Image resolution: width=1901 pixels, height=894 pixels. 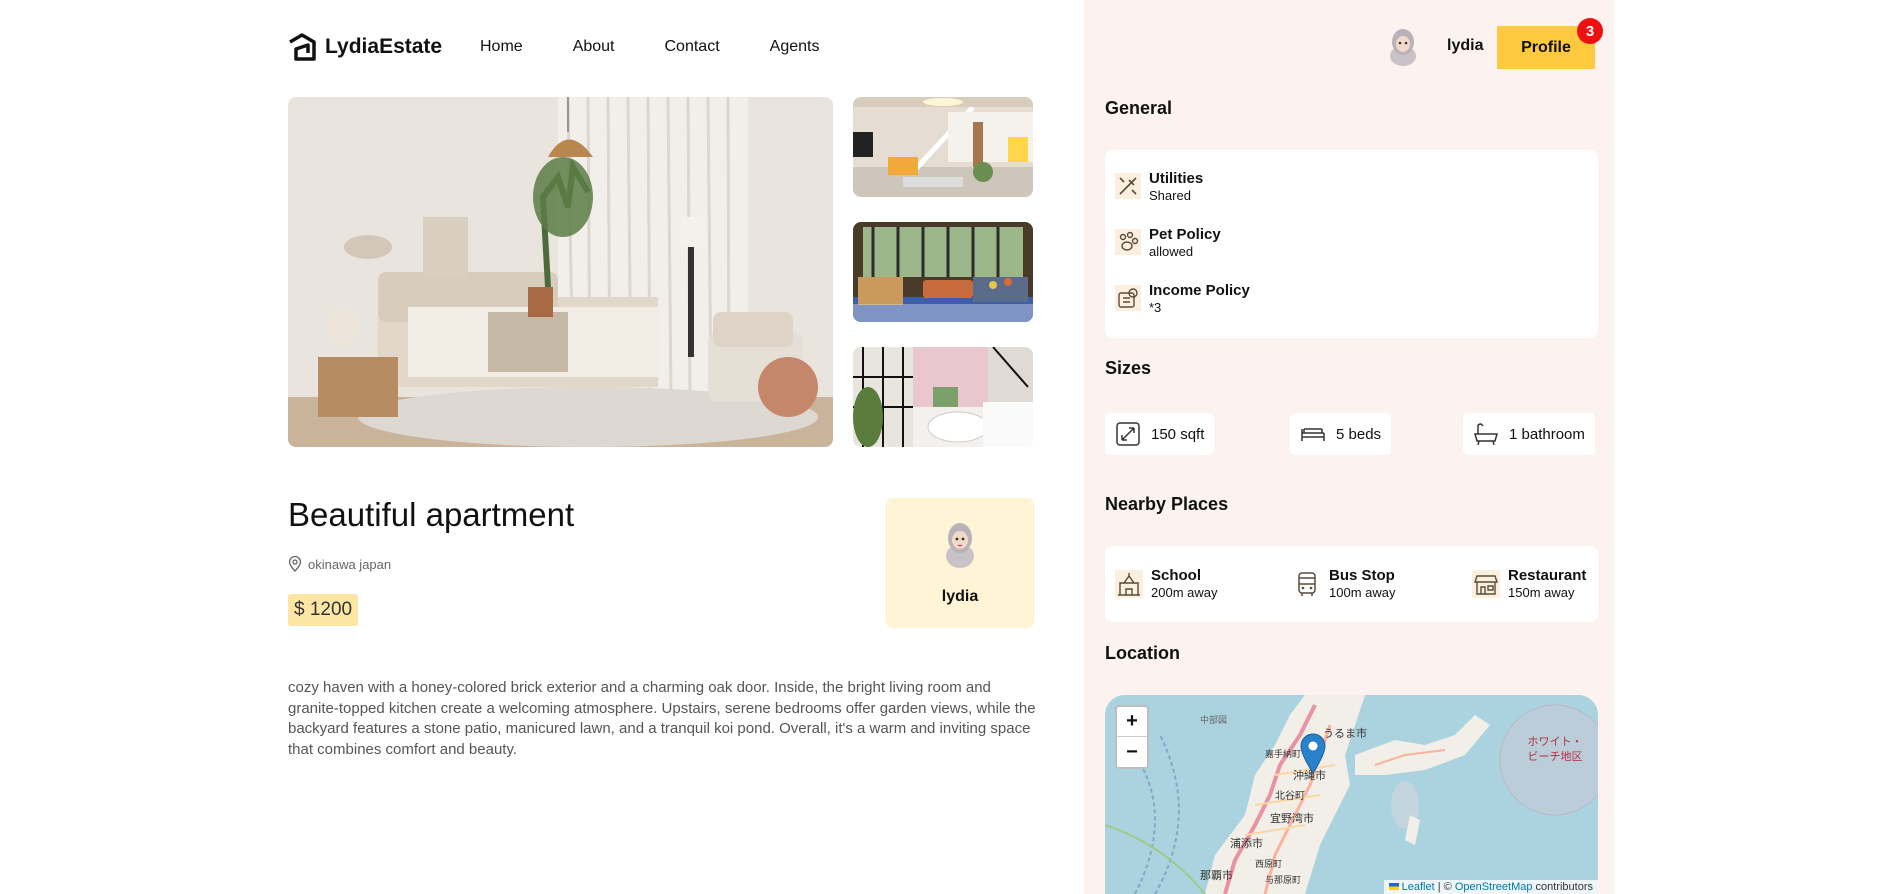 I want to click on bathroom-image, so click(x=943, y=397).